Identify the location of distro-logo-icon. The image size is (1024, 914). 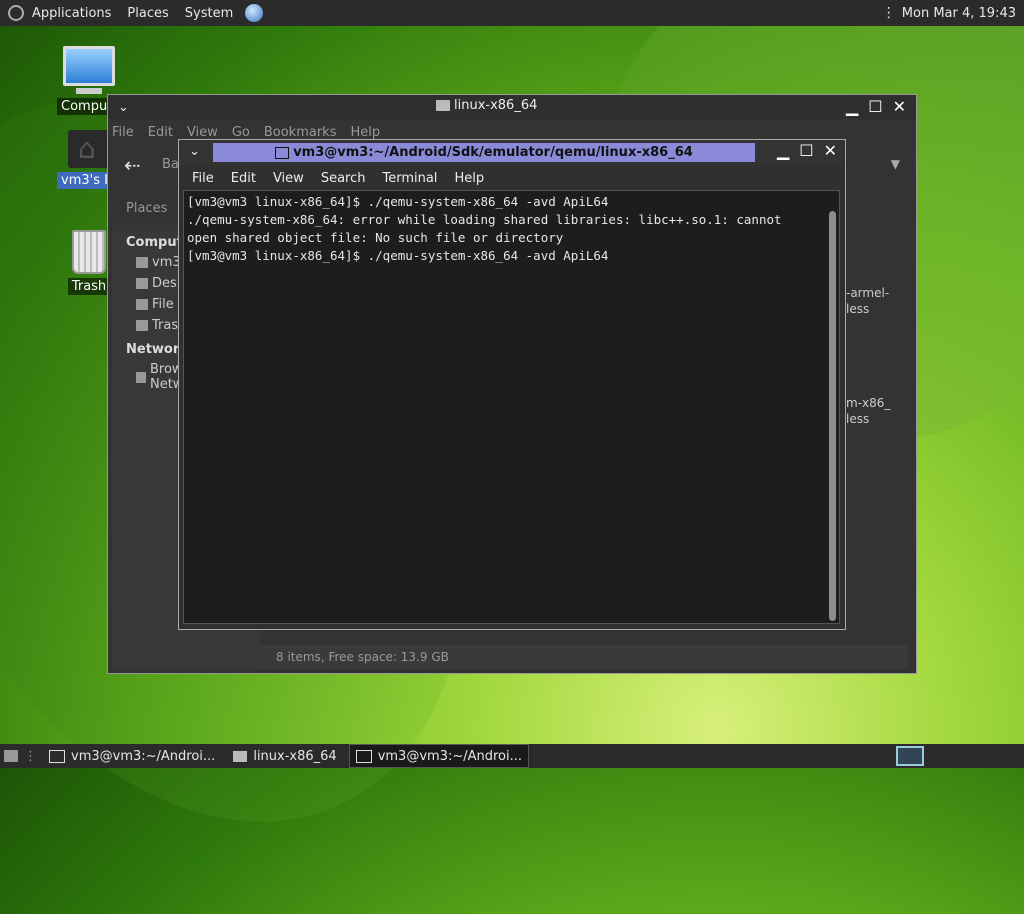
(16, 13).